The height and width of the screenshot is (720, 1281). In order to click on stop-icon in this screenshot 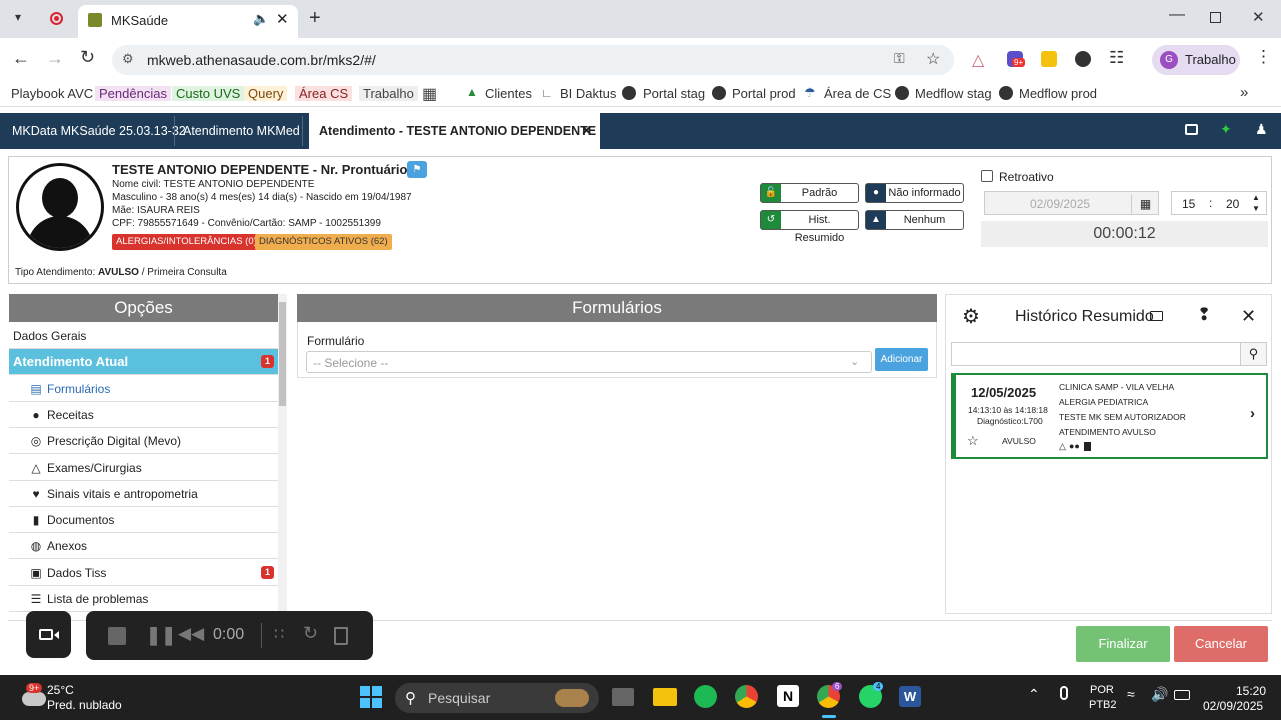, I will do `click(117, 636)`.